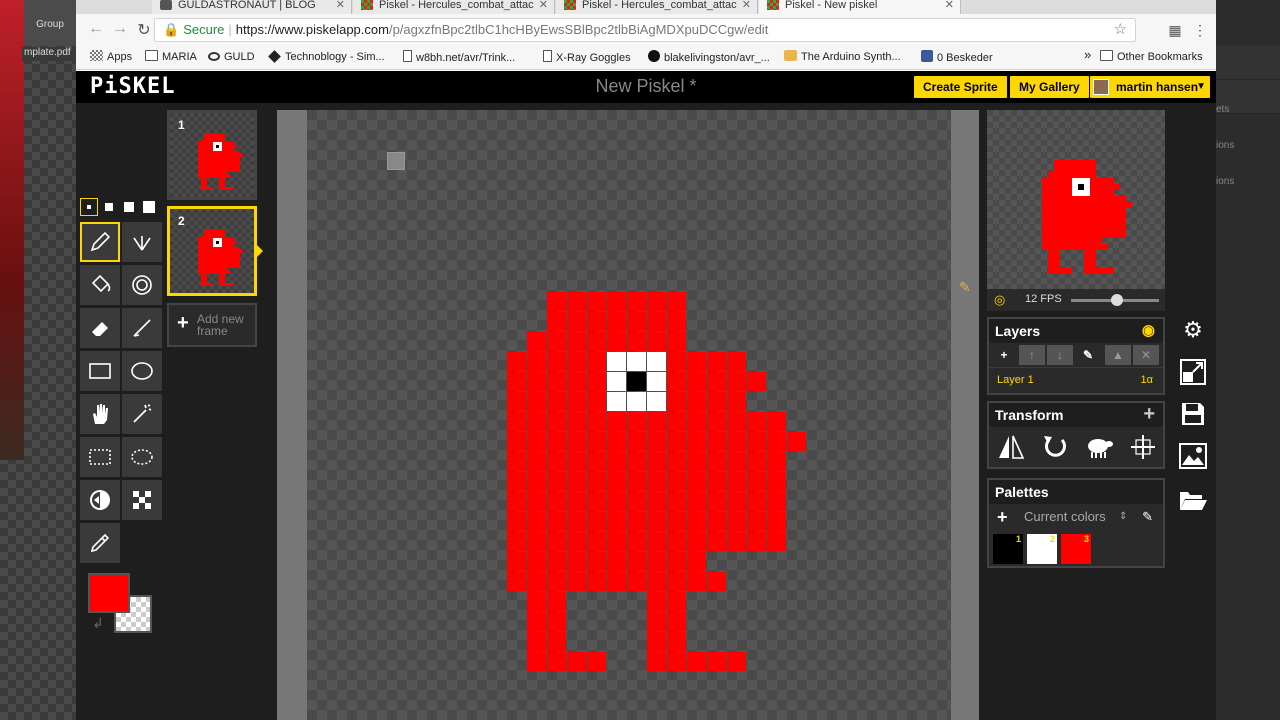  Describe the element at coordinates (50, 23) in the screenshot. I see `desktop-group-label: Group` at that location.